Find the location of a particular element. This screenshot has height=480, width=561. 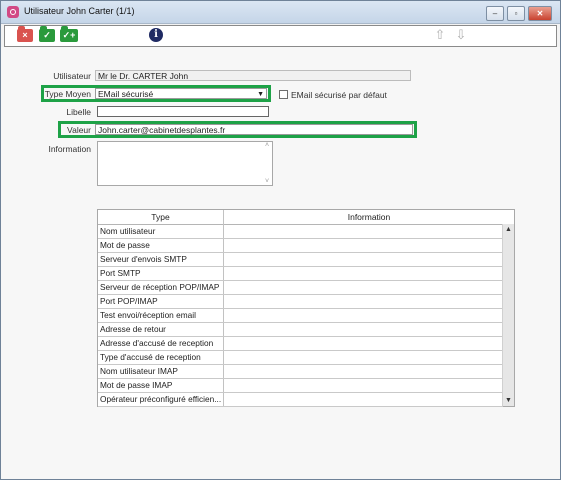

libelle-field is located at coordinates (183, 111).